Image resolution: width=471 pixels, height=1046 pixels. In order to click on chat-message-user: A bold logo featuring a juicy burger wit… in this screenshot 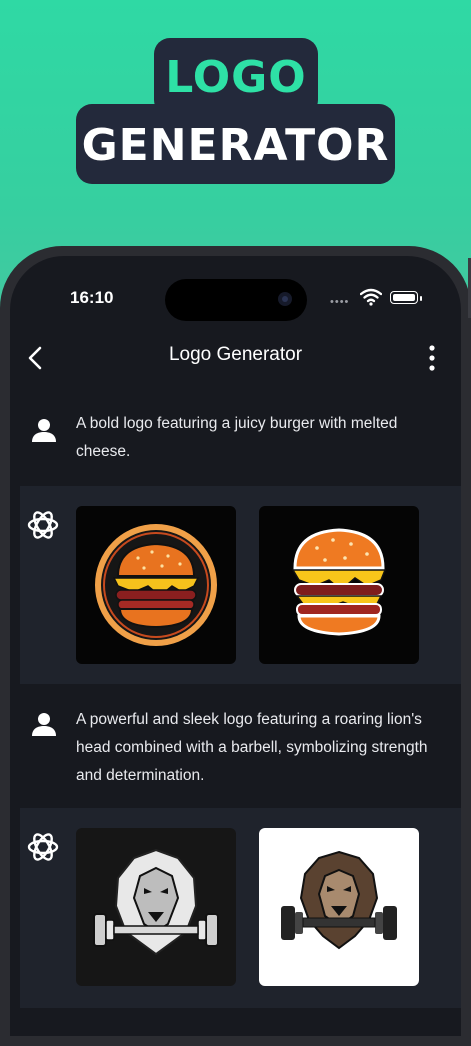, I will do `click(240, 441)`.